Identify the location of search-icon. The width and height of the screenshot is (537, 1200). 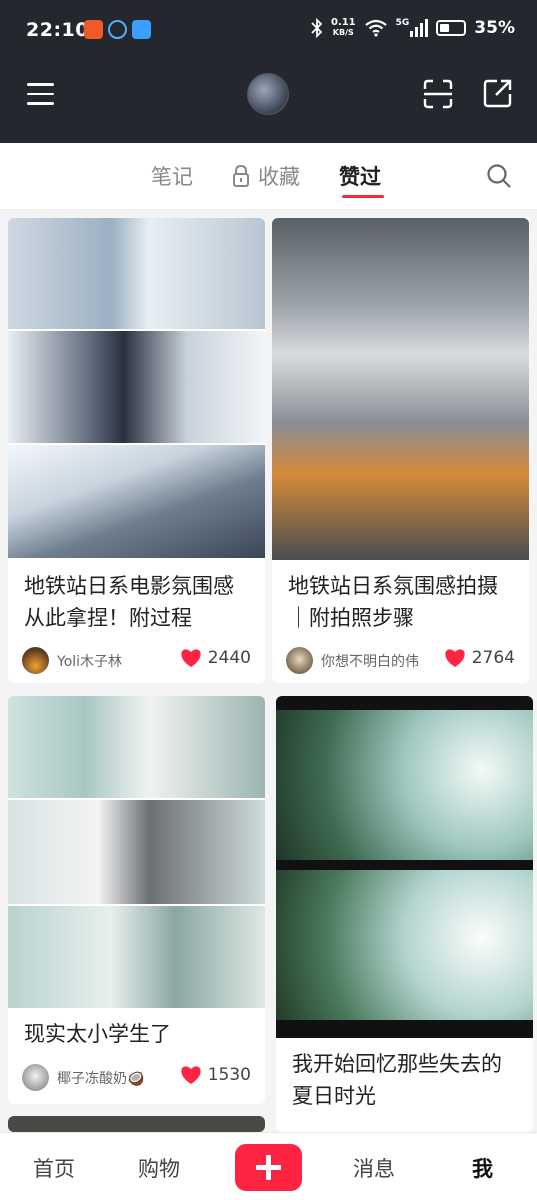
(499, 176).